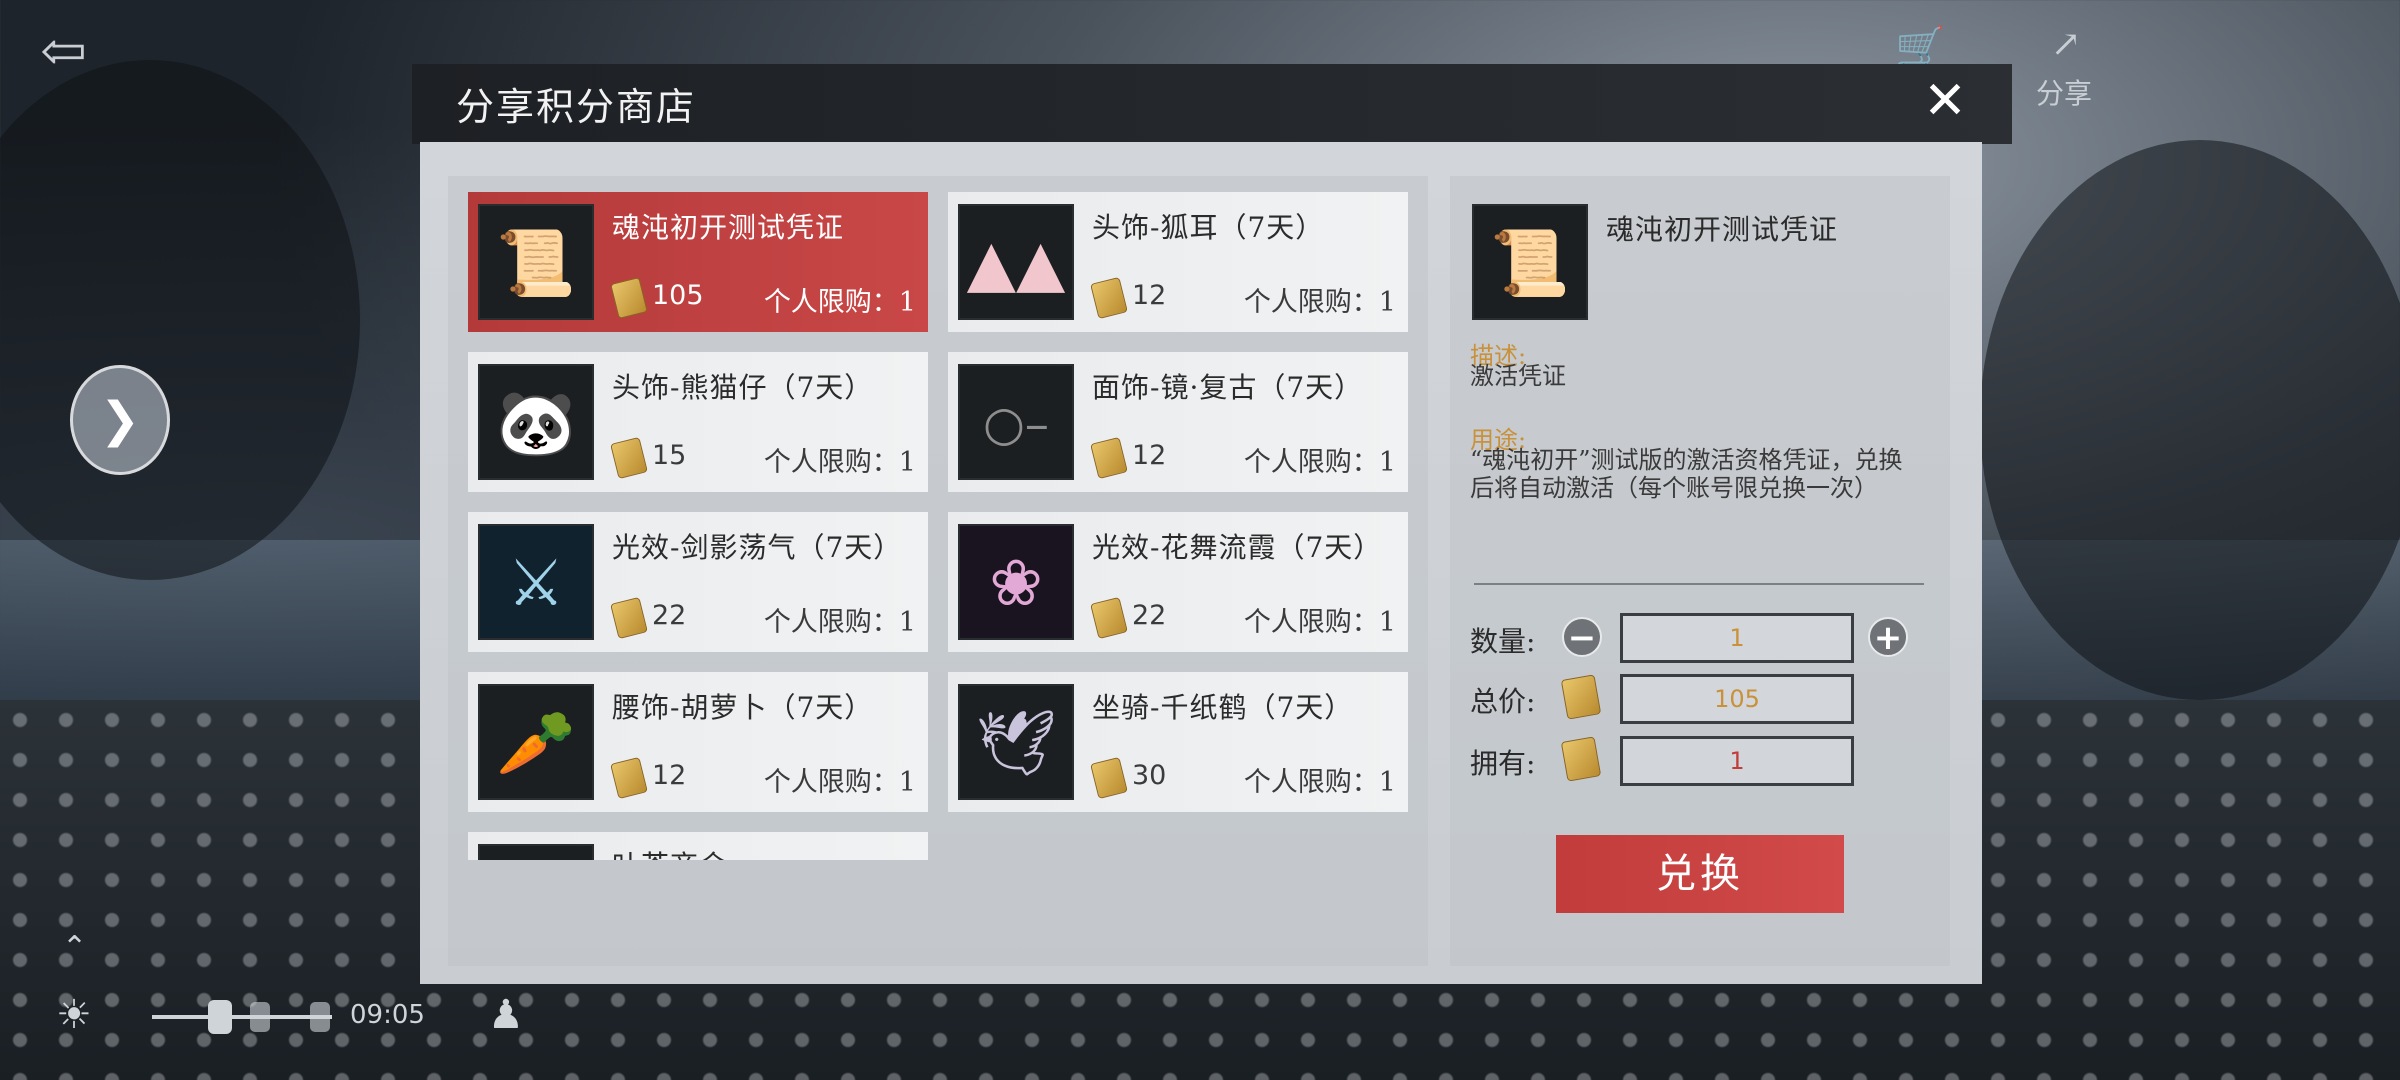 Image resolution: width=2400 pixels, height=1080 pixels. I want to click on item-name: 面饰-镜·复古（7天）, so click(1228, 387).